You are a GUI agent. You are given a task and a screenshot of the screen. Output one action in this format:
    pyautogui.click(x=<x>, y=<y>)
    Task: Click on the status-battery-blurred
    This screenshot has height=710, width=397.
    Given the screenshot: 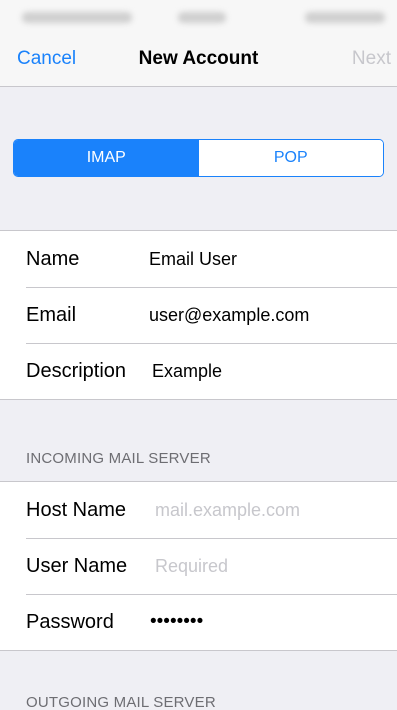 What is the action you would take?
    pyautogui.click(x=345, y=17)
    